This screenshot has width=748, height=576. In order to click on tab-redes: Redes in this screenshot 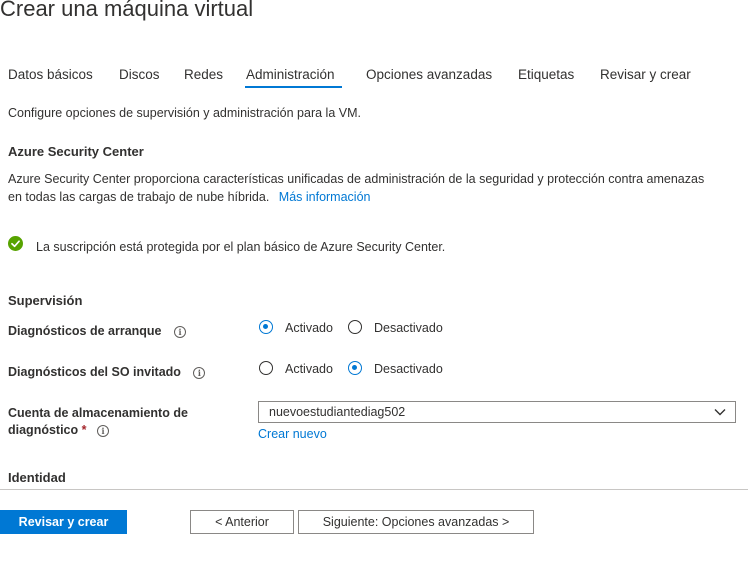, I will do `click(203, 74)`.